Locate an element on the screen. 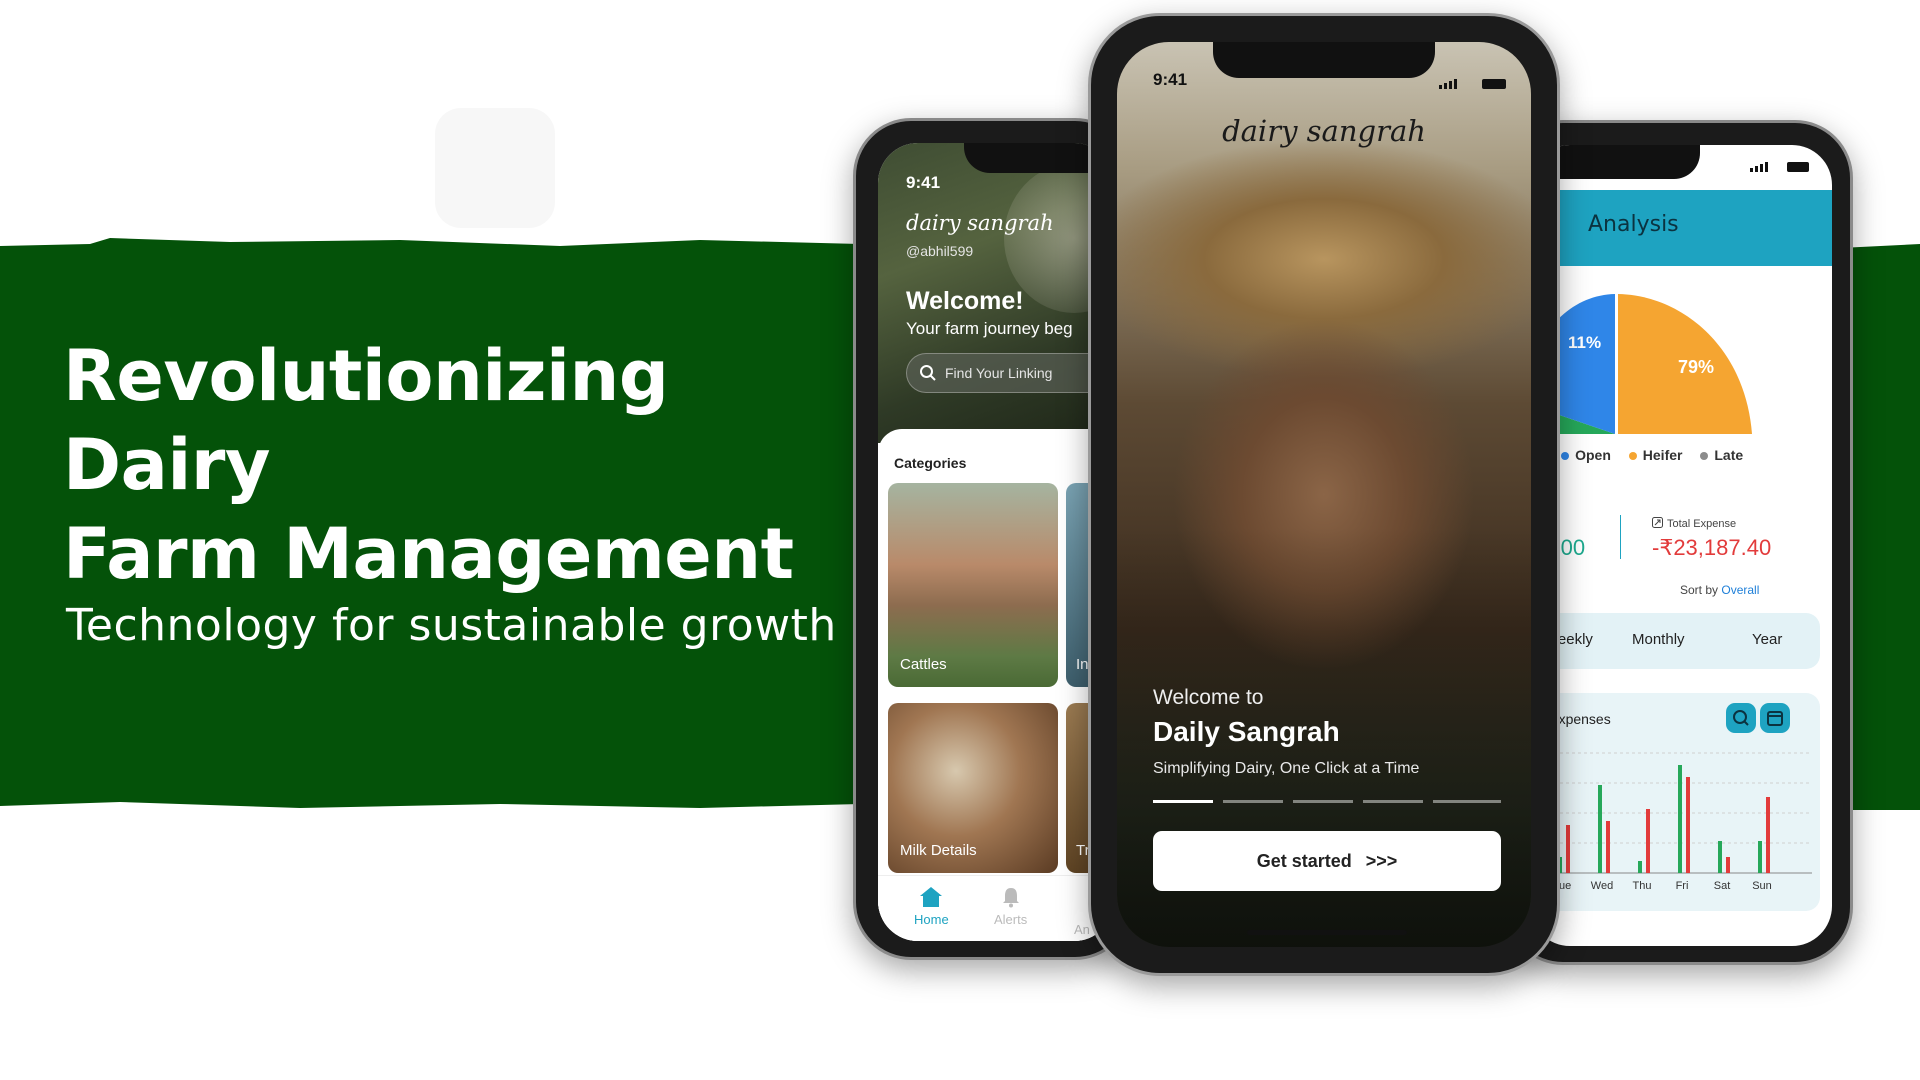 Image resolution: width=1920 pixels, height=1080 pixels. legend-dot-heifer is located at coordinates (1632, 456).